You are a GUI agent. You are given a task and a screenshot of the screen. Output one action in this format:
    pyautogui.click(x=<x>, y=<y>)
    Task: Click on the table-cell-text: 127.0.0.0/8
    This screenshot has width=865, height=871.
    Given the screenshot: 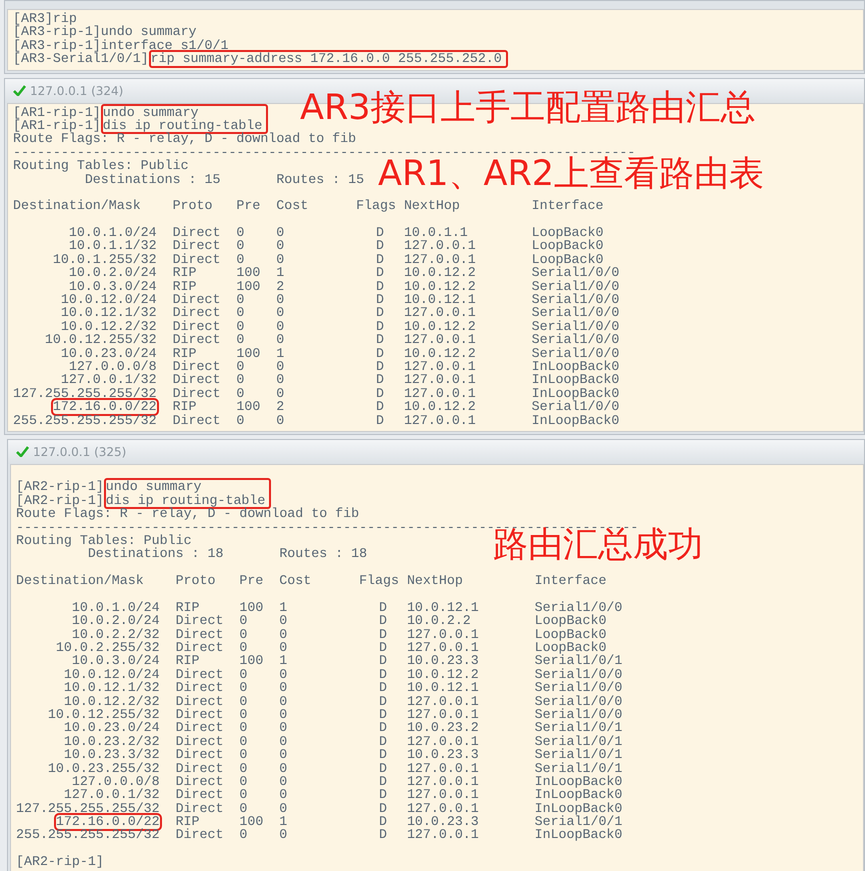 What is the action you would take?
    pyautogui.click(x=112, y=367)
    